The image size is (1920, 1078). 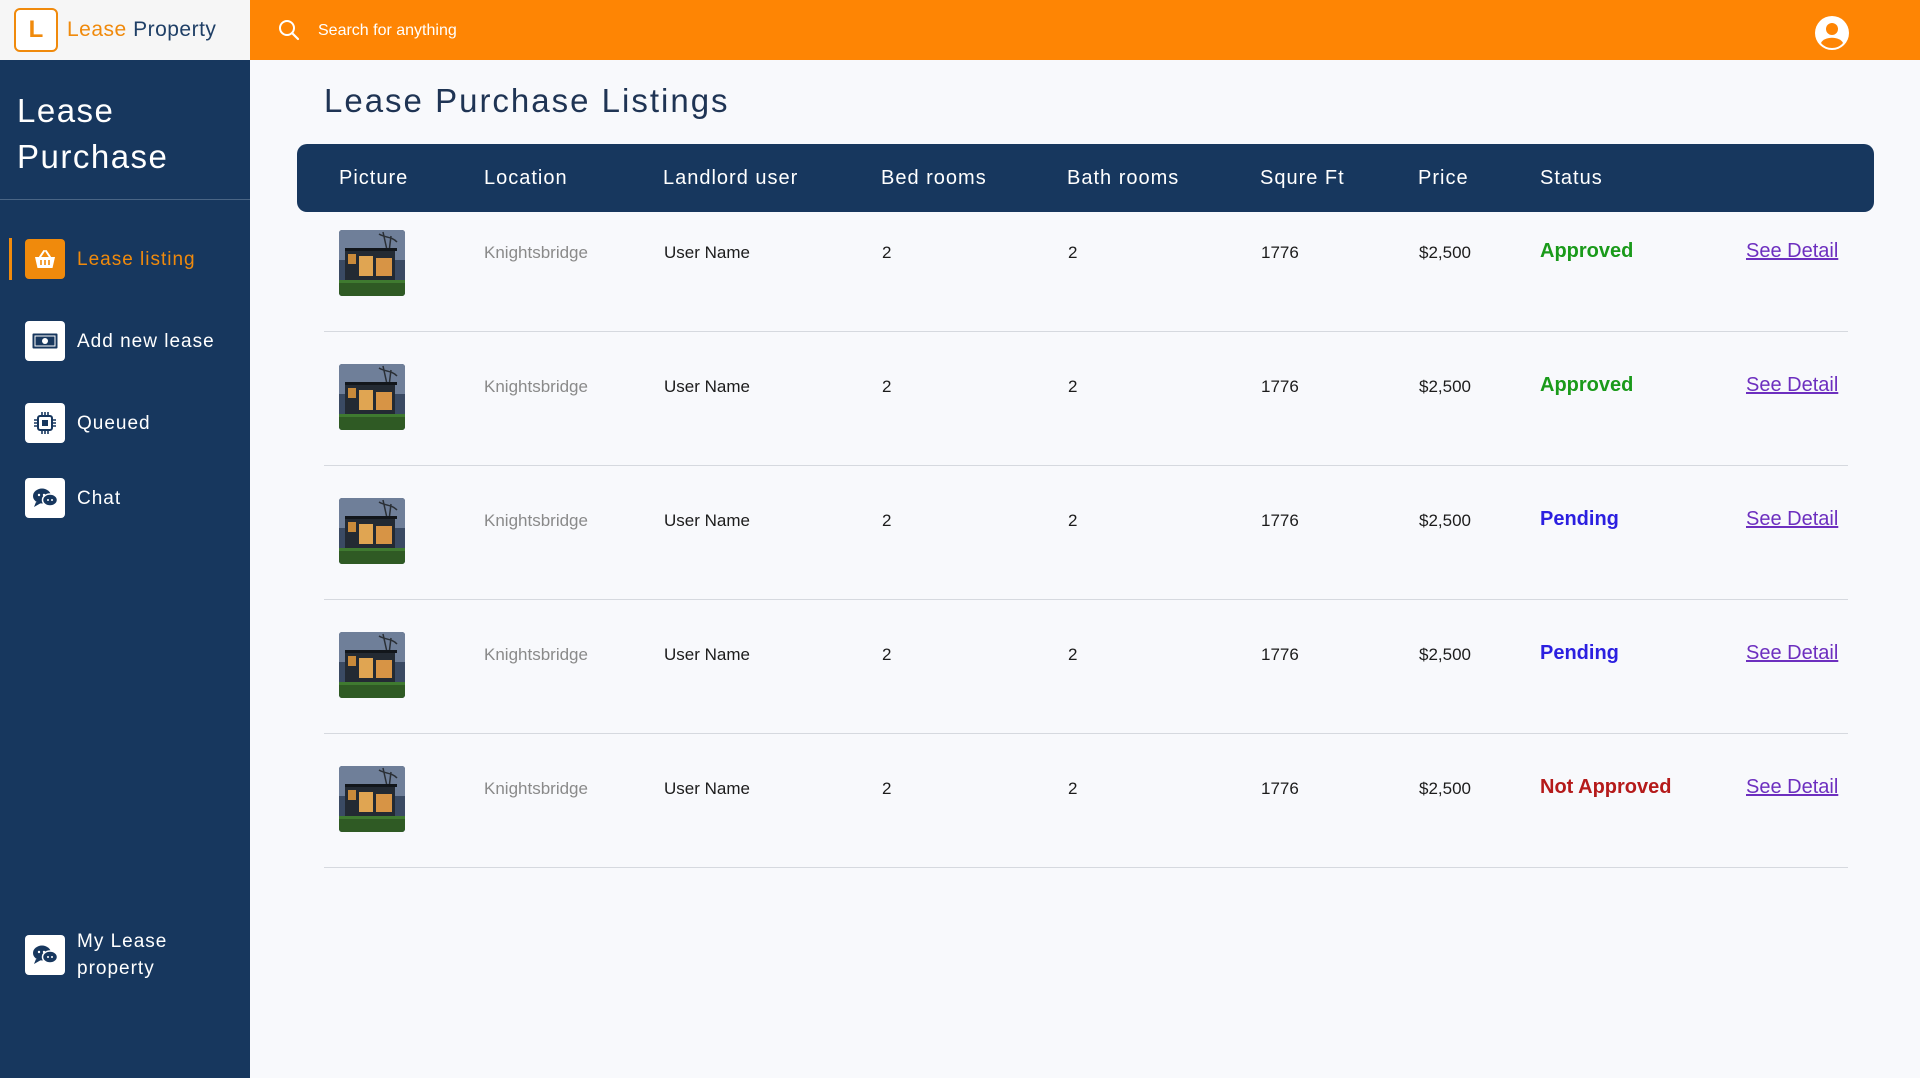 What do you see at coordinates (1832, 35) in the screenshot?
I see `user-avatar-icon` at bounding box center [1832, 35].